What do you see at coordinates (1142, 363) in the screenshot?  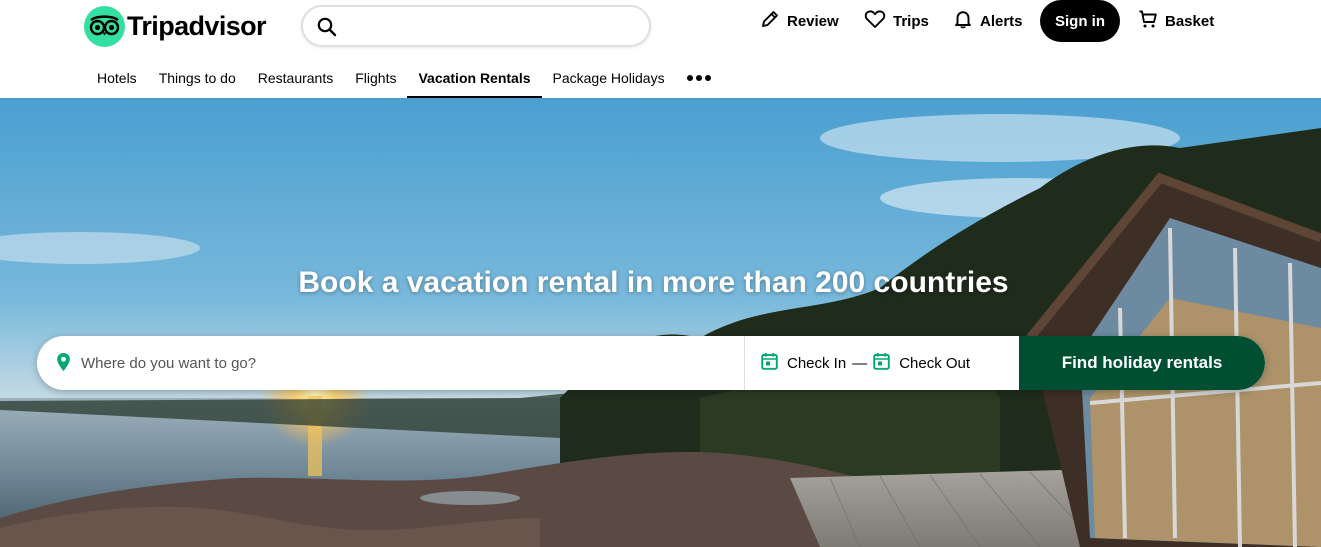 I see `find-holiday-rentals-button: Find holiday rentals` at bounding box center [1142, 363].